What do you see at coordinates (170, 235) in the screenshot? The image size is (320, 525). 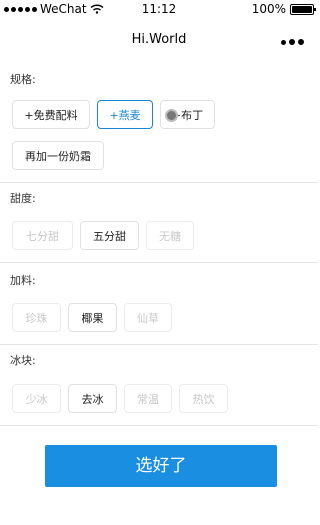 I see `sweetness-option-none: 无糖` at bounding box center [170, 235].